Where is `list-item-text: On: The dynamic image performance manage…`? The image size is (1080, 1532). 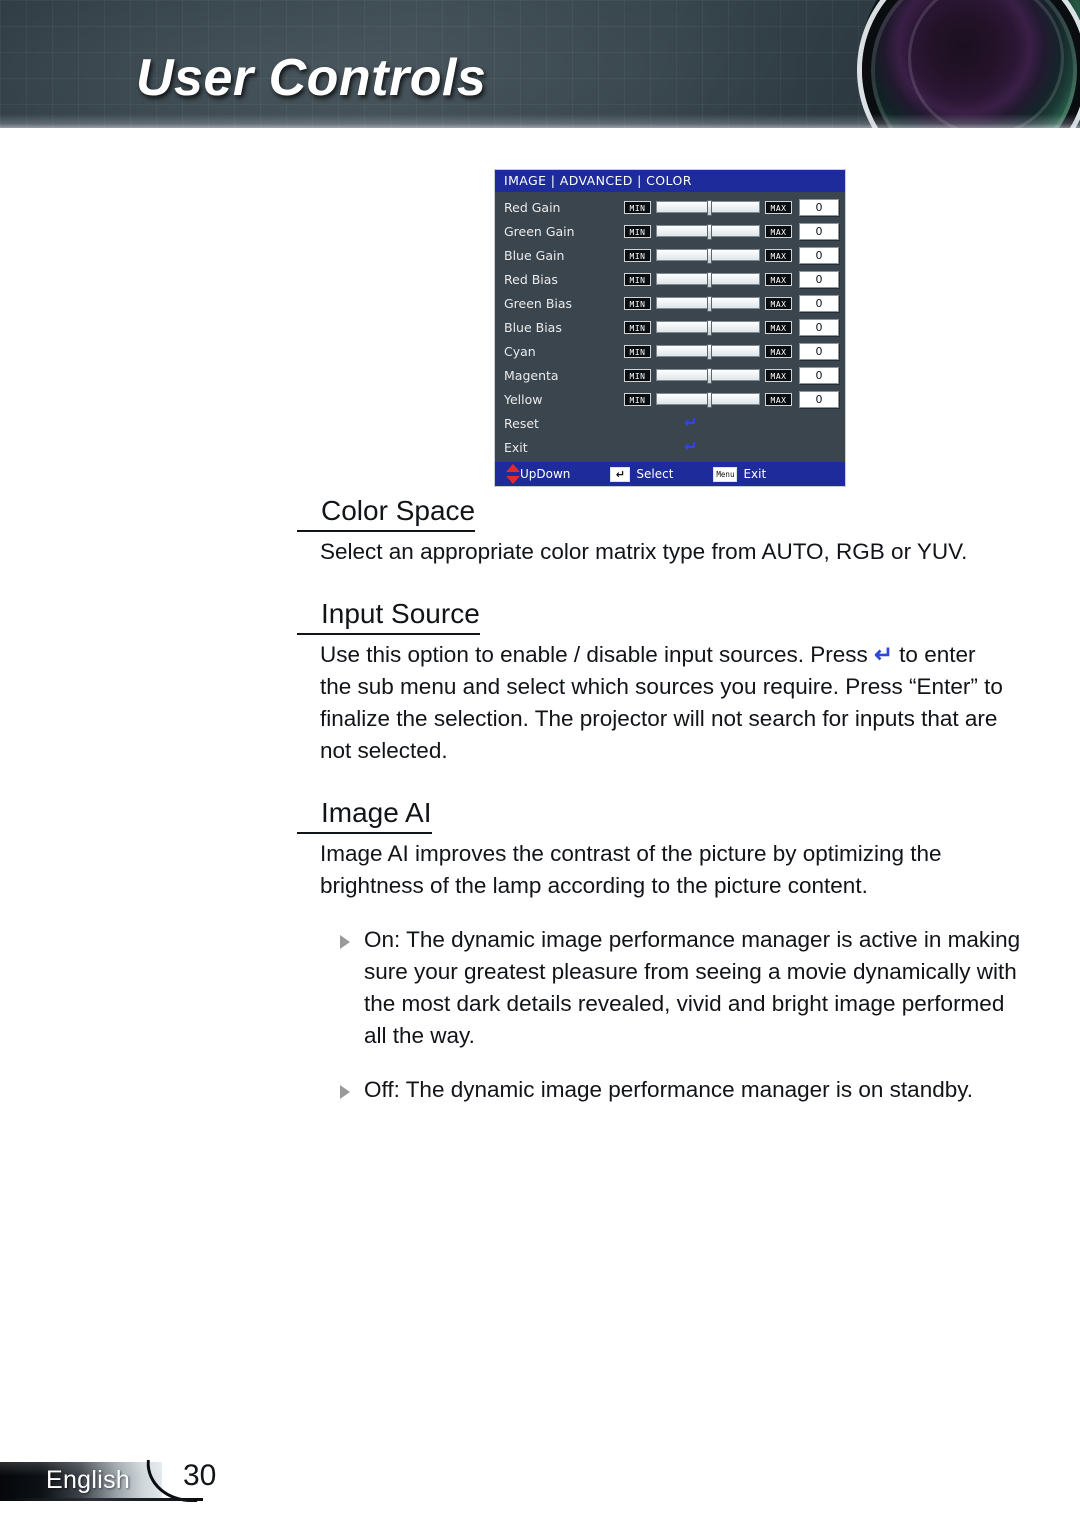
list-item-text: On: The dynamic image performance manage… is located at coordinates (692, 987).